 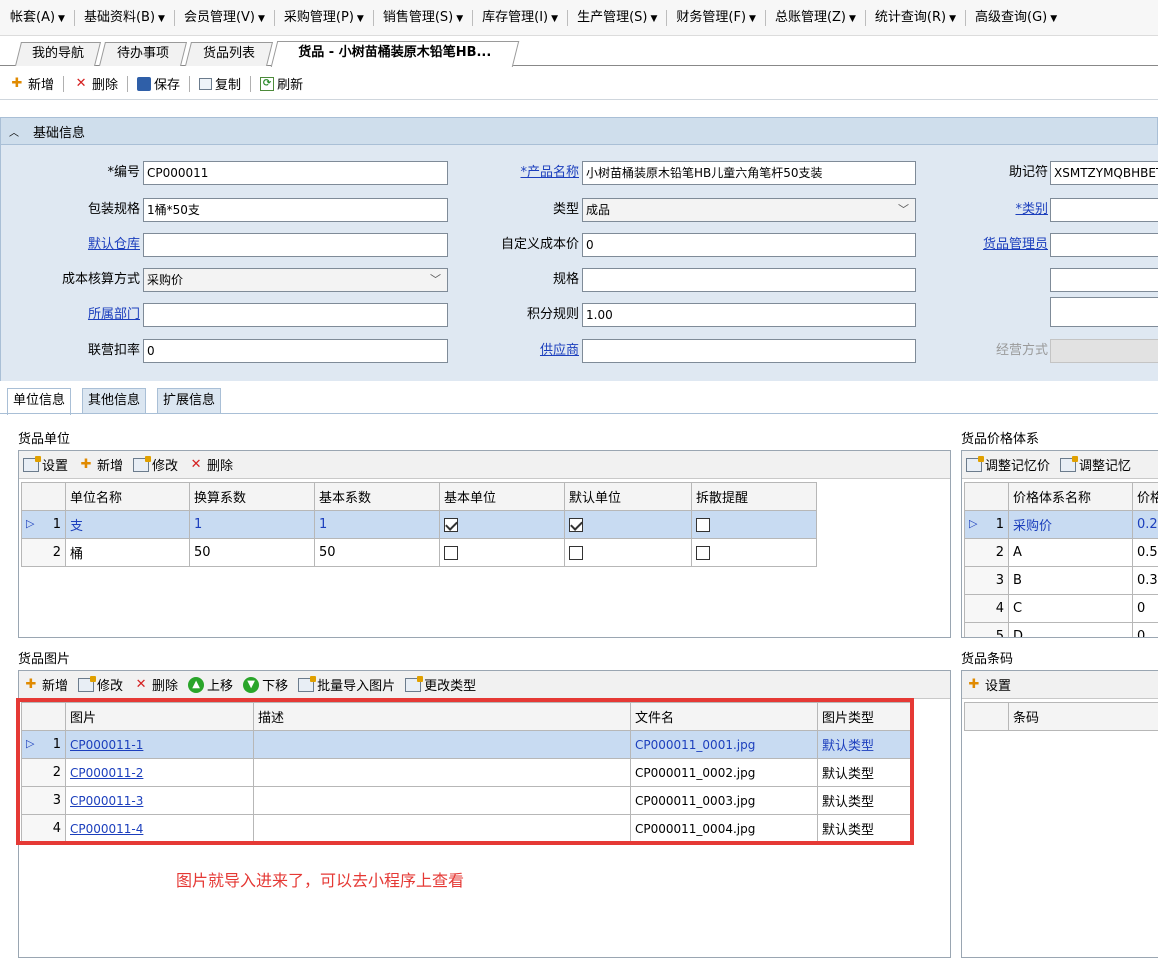 What do you see at coordinates (440, 684) in the screenshot?
I see `change-type-button: 更改类型` at bounding box center [440, 684].